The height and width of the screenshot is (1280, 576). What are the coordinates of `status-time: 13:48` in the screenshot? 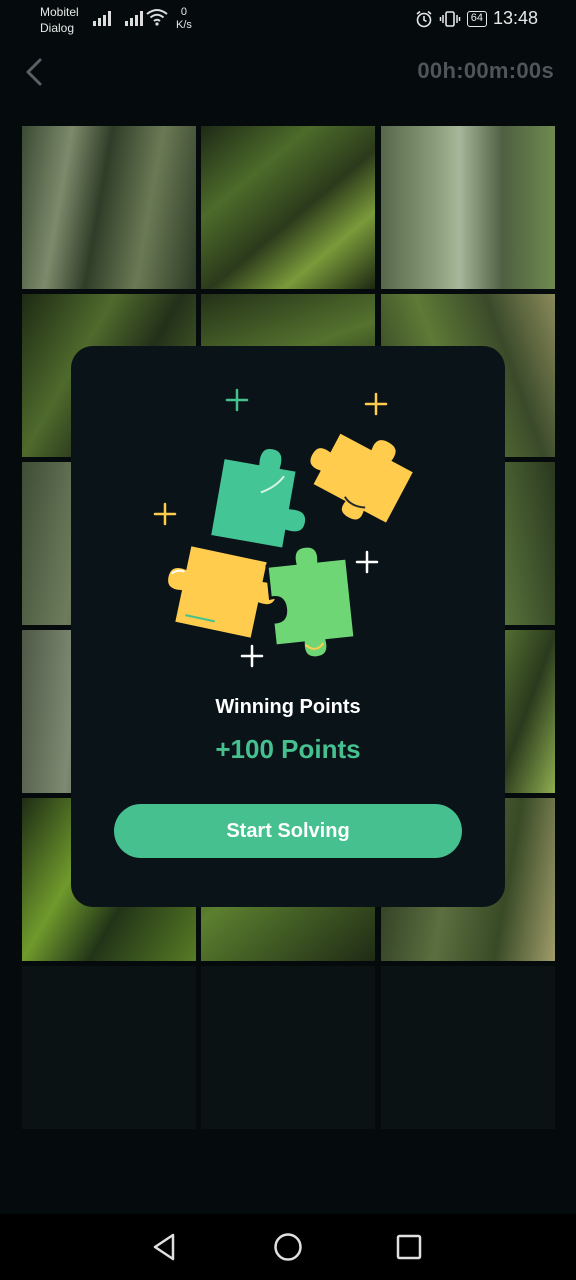 It's located at (515, 18).